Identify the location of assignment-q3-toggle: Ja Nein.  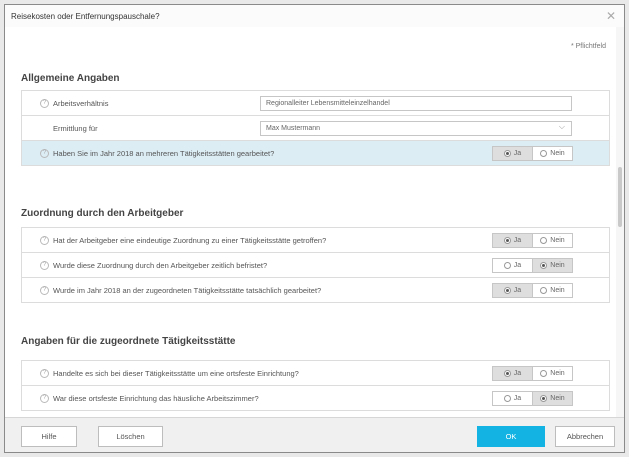
(532, 290).